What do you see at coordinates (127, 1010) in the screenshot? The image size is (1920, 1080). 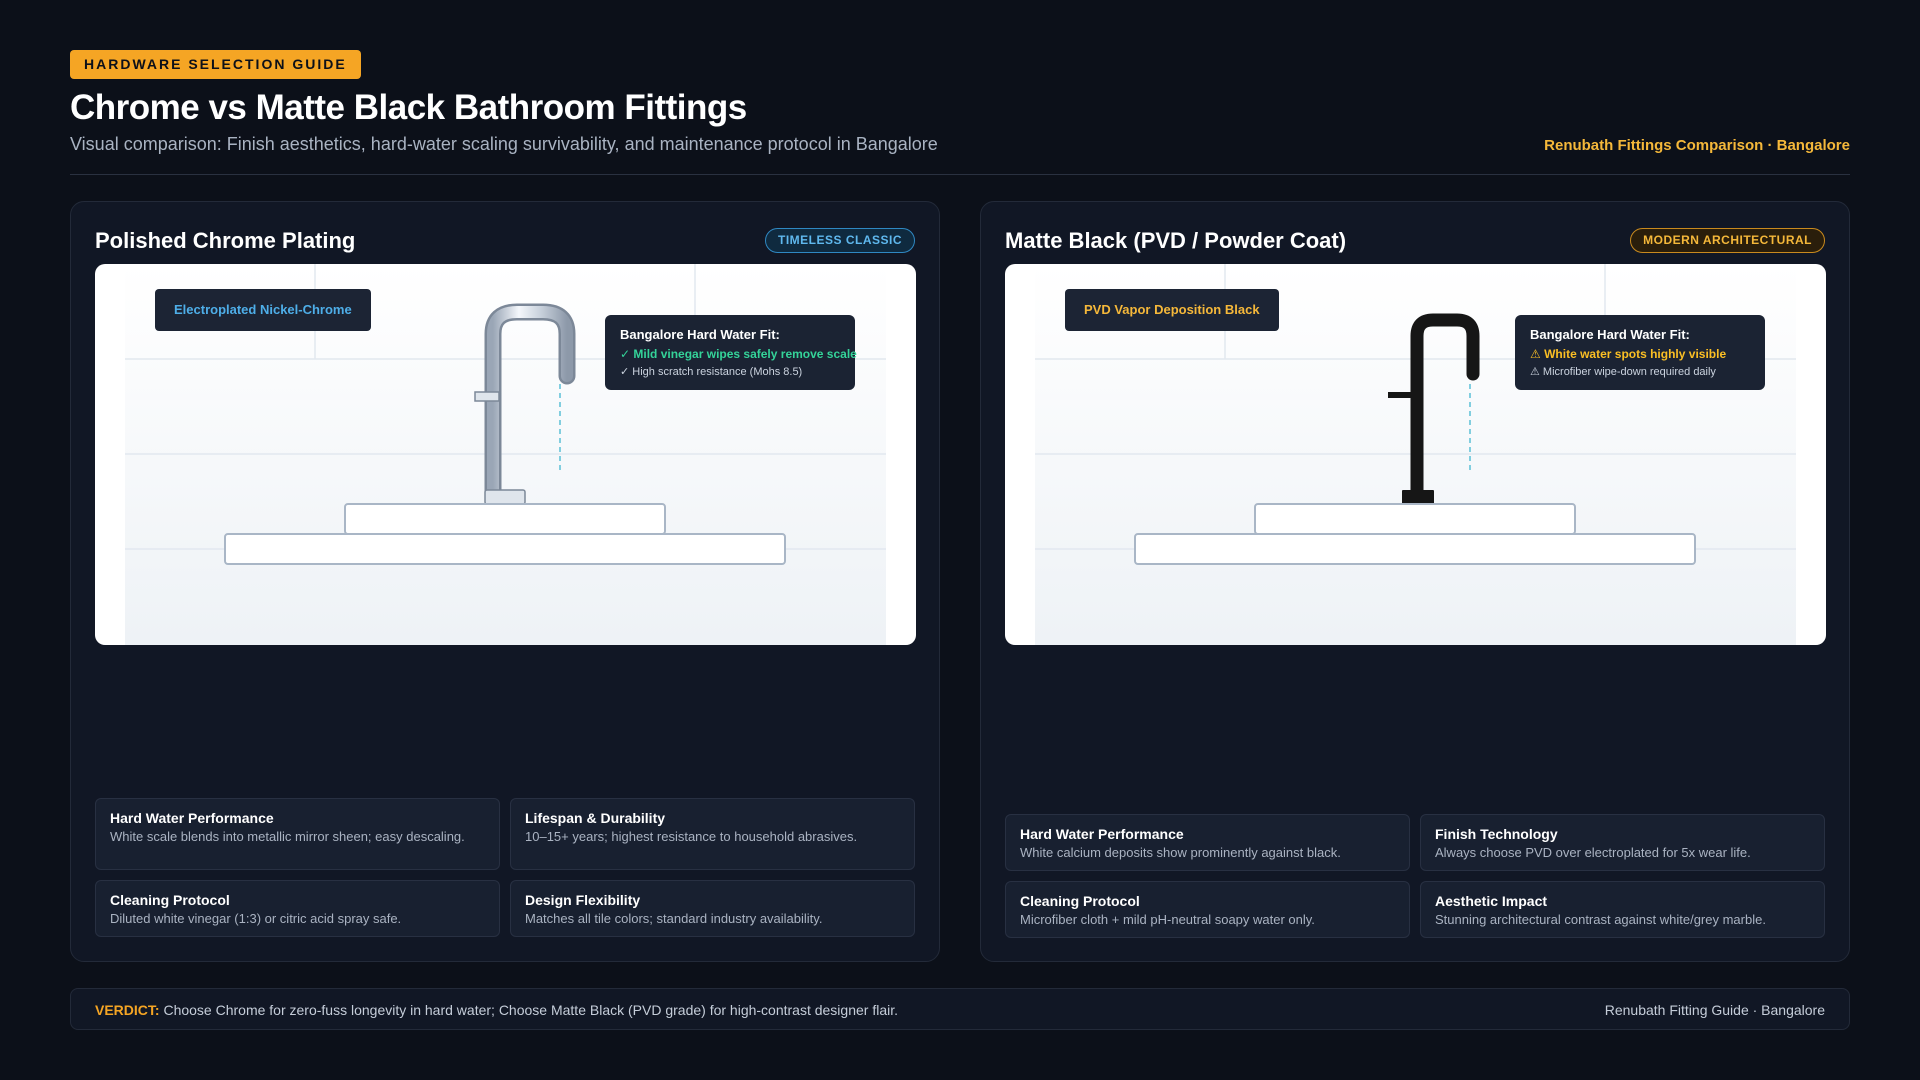 I see `verdict-label: VERDICT:` at bounding box center [127, 1010].